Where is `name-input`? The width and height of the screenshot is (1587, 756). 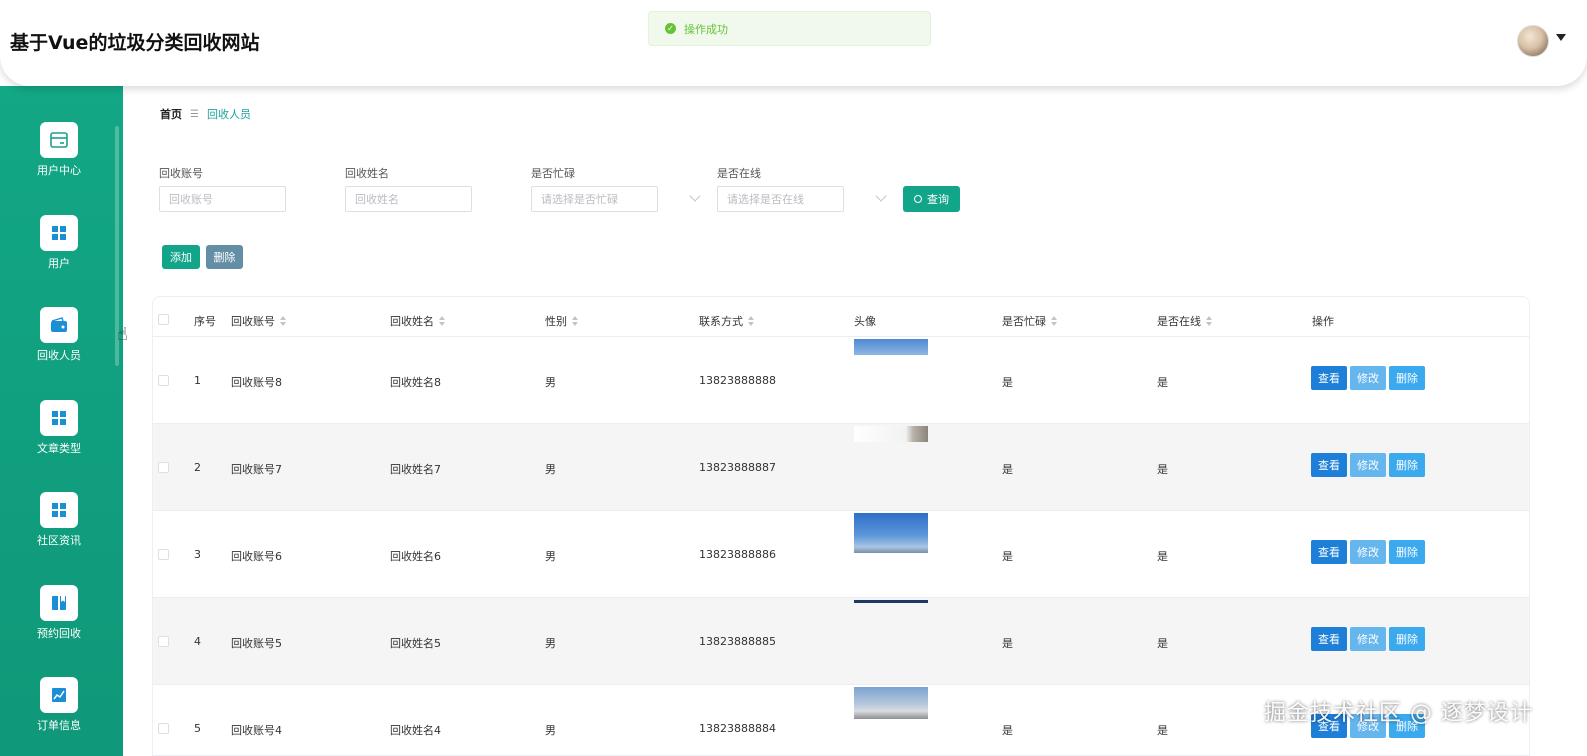
name-input is located at coordinates (408, 199).